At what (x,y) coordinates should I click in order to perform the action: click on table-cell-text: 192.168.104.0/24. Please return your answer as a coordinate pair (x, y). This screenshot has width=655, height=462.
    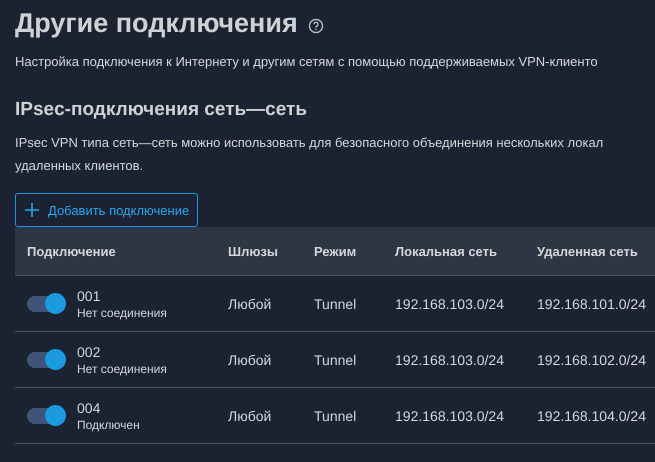
    Looking at the image, I should click on (592, 416).